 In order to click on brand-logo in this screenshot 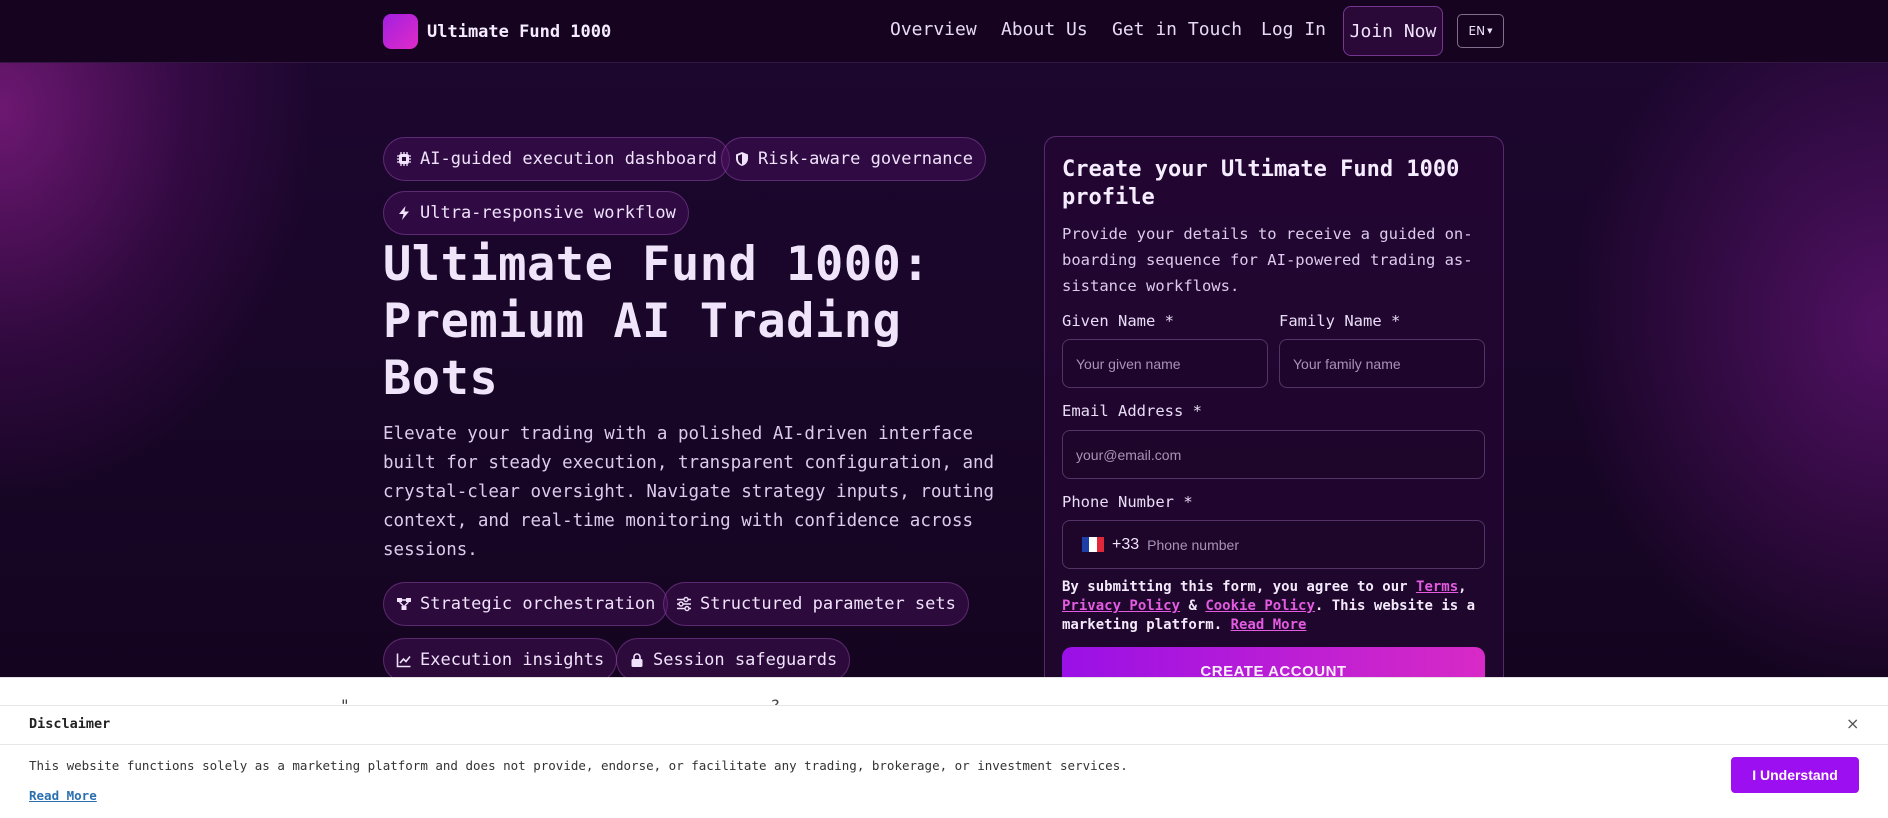, I will do `click(400, 31)`.